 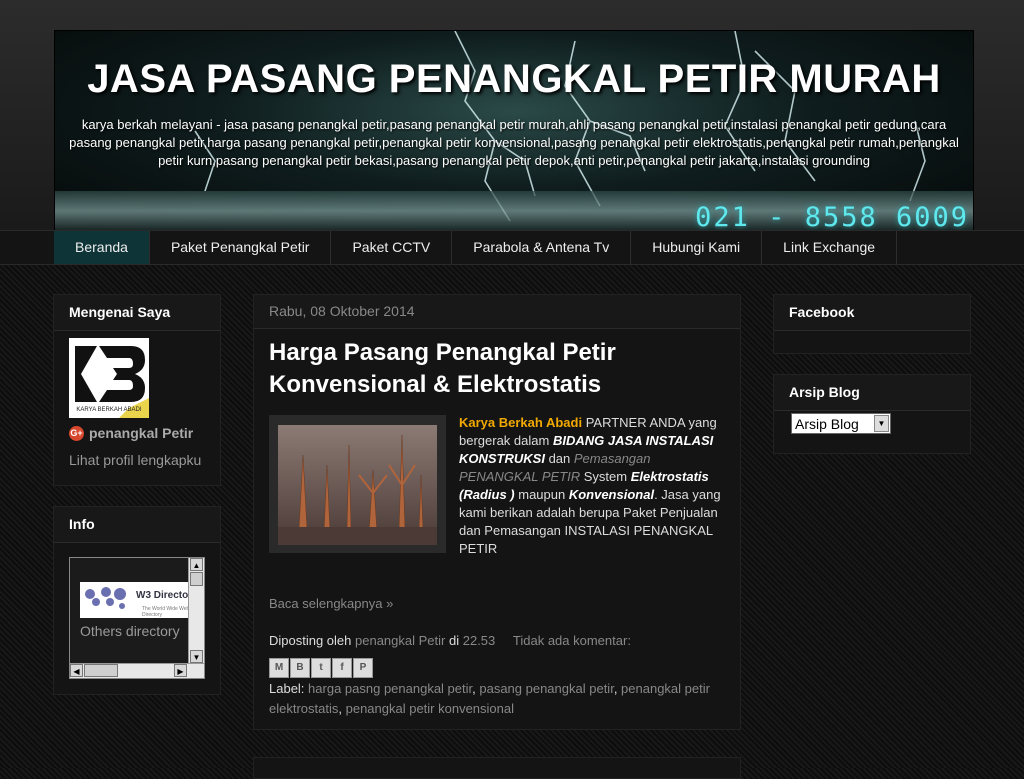 I want to click on w3-directory-banner: W3 Directo The World Wide Web Directory, so click(x=135, y=600).